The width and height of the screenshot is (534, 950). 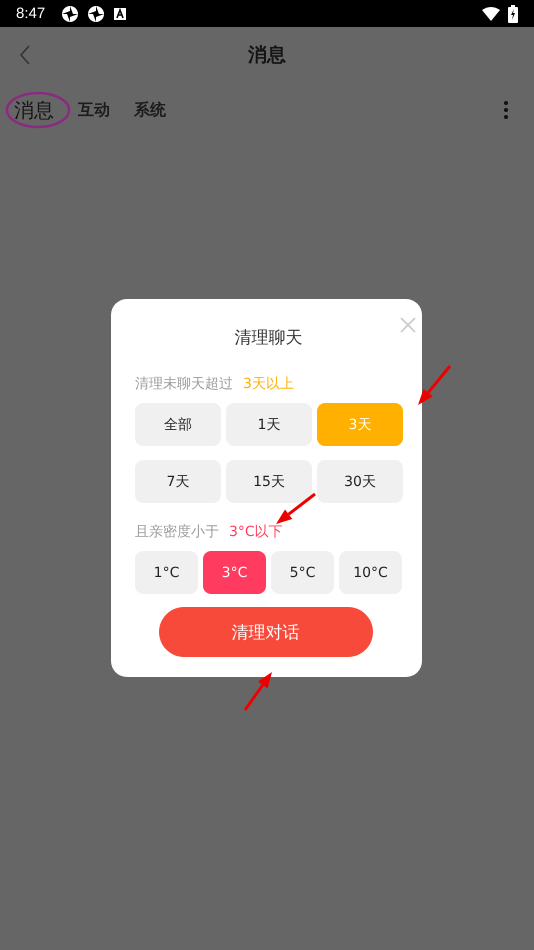 What do you see at coordinates (360, 481) in the screenshot?
I see `option-button: 30天` at bounding box center [360, 481].